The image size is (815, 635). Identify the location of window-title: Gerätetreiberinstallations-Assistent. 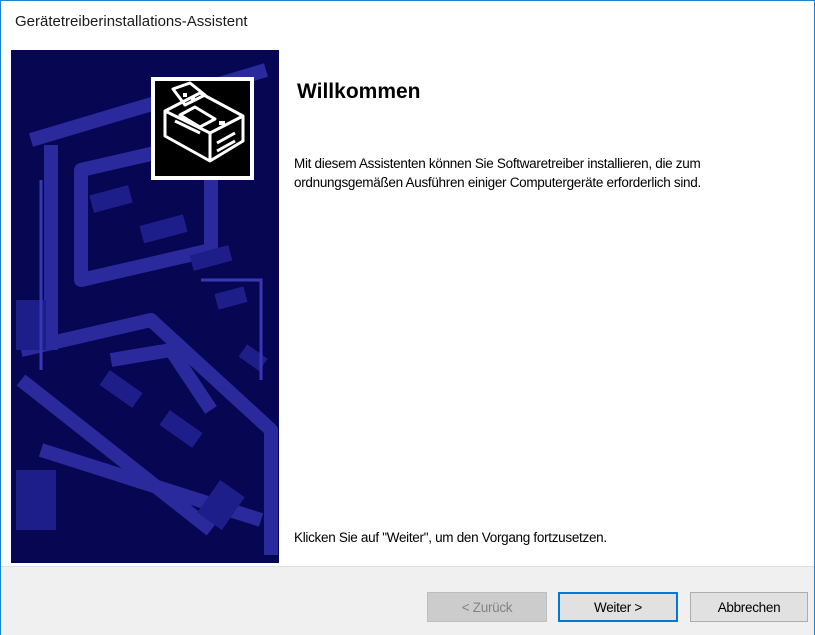
(131, 21).